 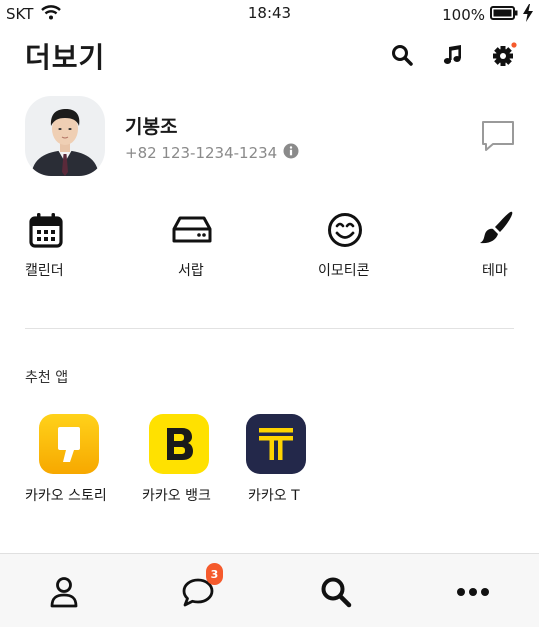 I want to click on app-kakao-story: 카카오 스토리, so click(x=55, y=464).